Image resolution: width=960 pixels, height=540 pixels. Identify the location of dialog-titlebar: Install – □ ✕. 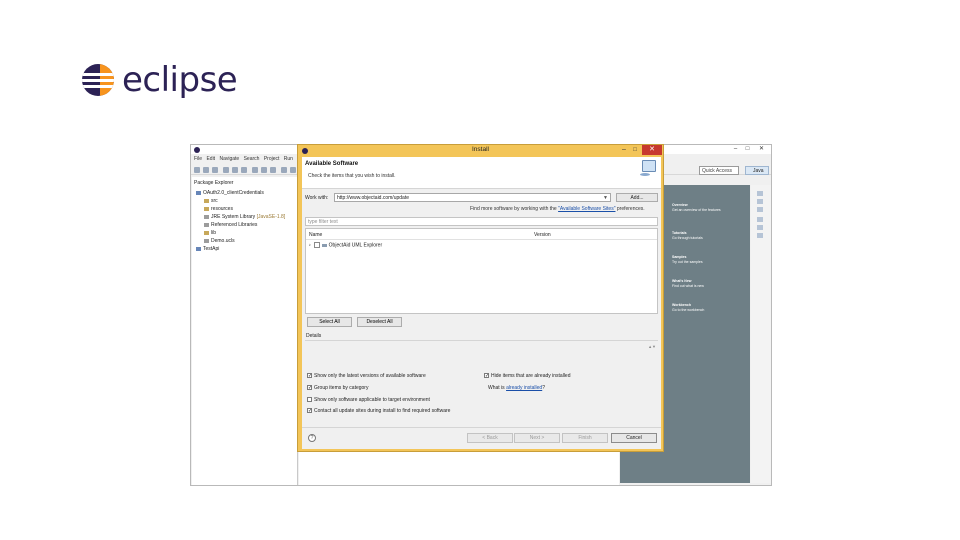
(480, 150).